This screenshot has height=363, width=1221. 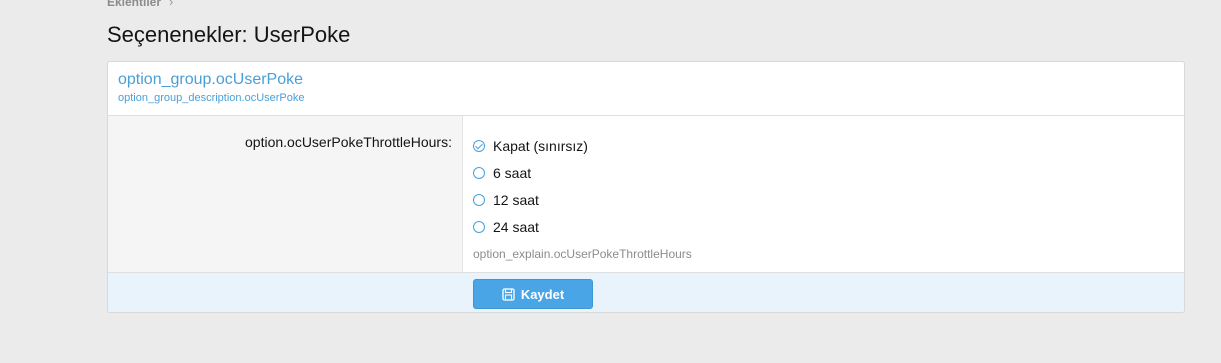 What do you see at coordinates (516, 226) in the screenshot?
I see `radio-label: 24 saat` at bounding box center [516, 226].